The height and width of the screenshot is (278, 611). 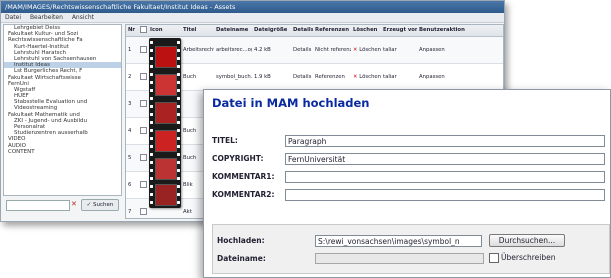 I want to click on col-referenzen: Referenzen, so click(x=332, y=30).